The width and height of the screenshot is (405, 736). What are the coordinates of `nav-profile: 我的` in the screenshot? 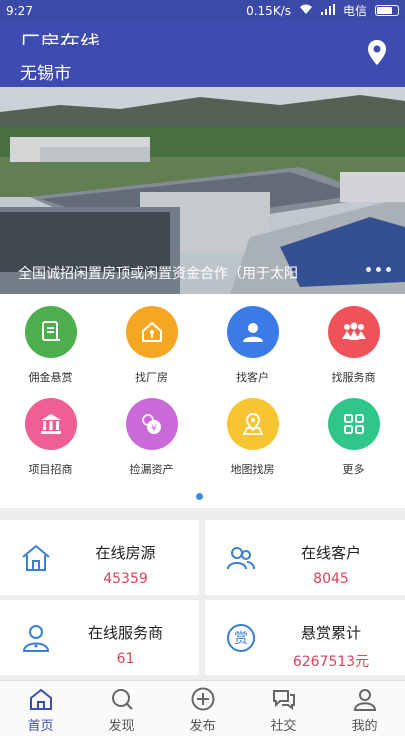 It's located at (364, 708).